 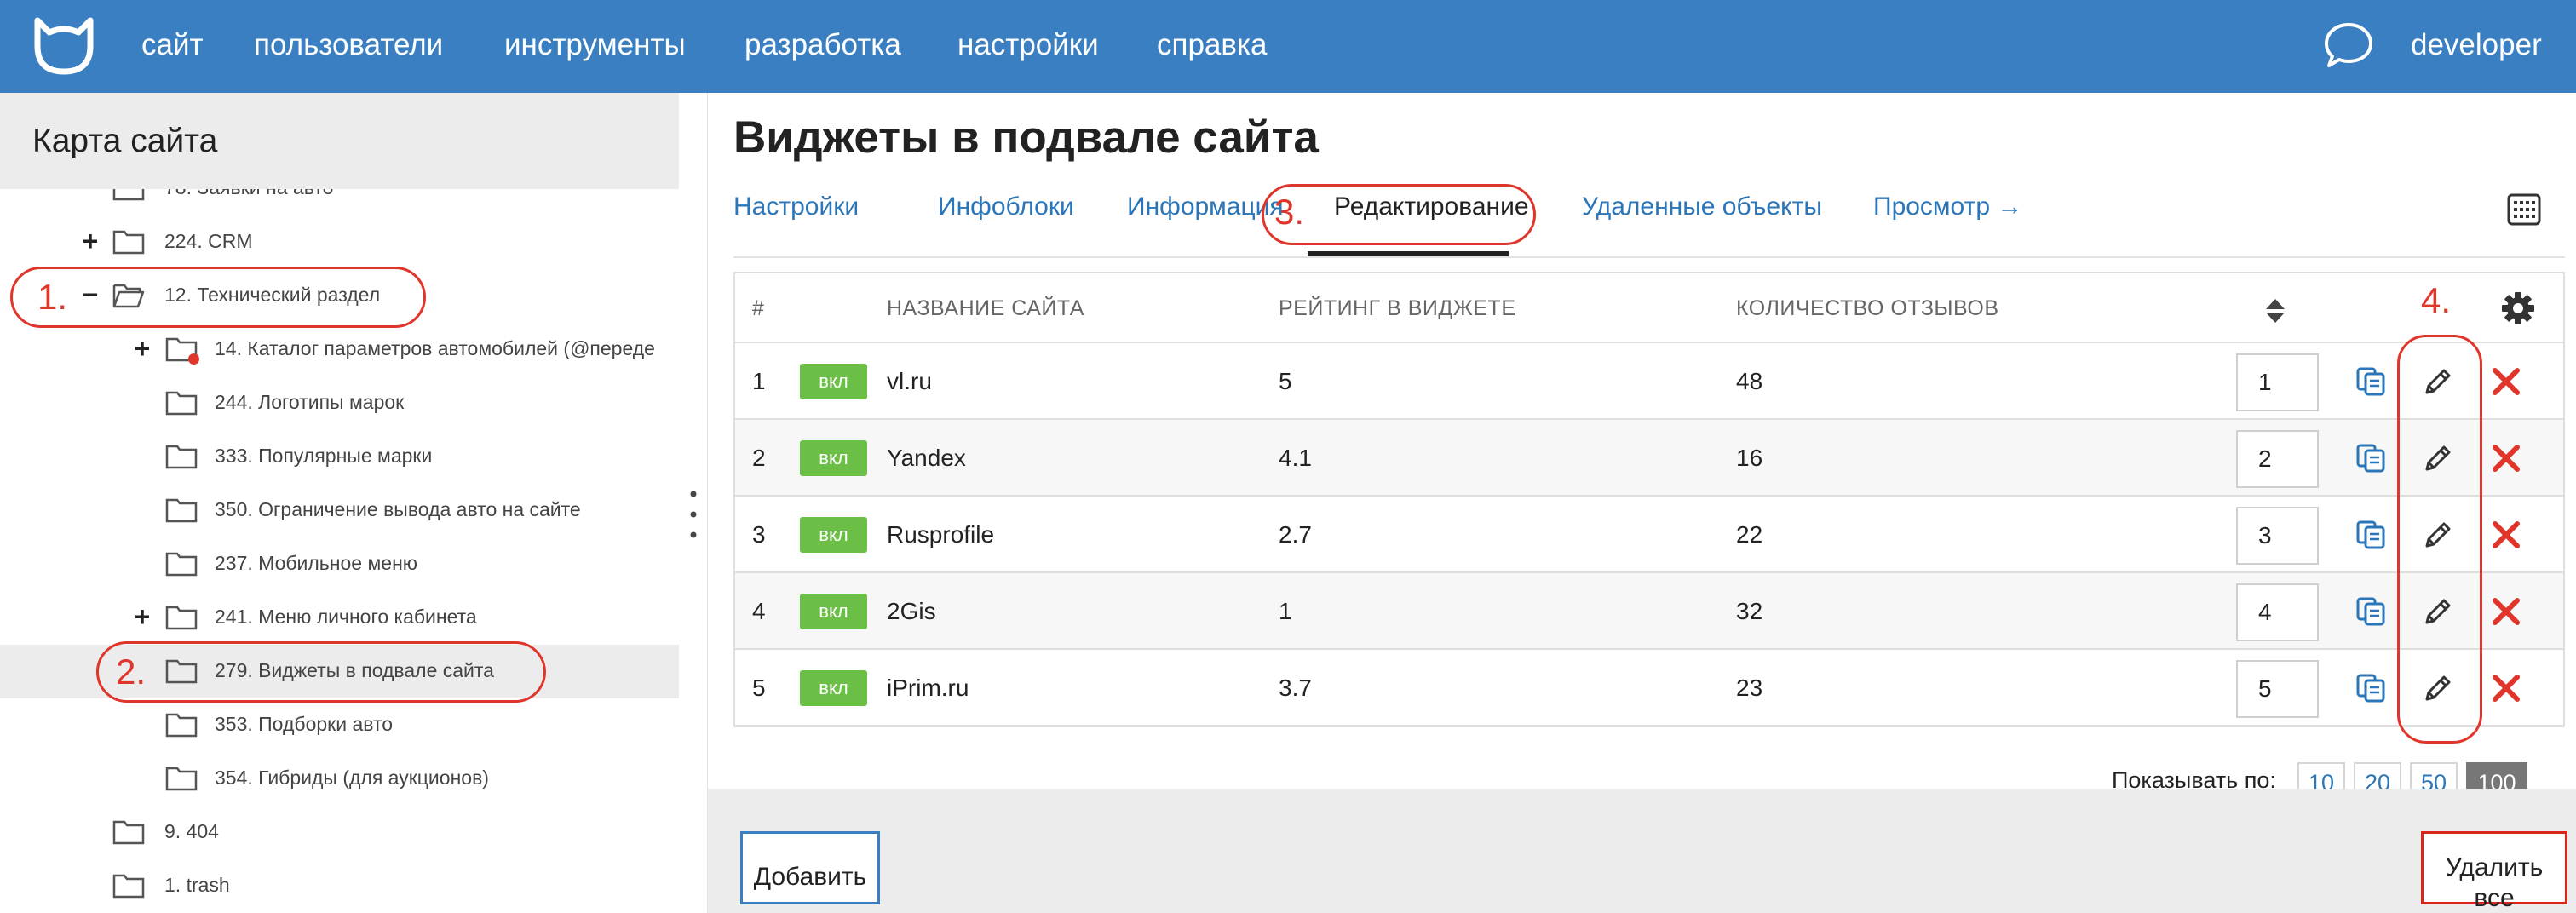 I want to click on tree-item: 333. Популярные марки, so click(x=340, y=457).